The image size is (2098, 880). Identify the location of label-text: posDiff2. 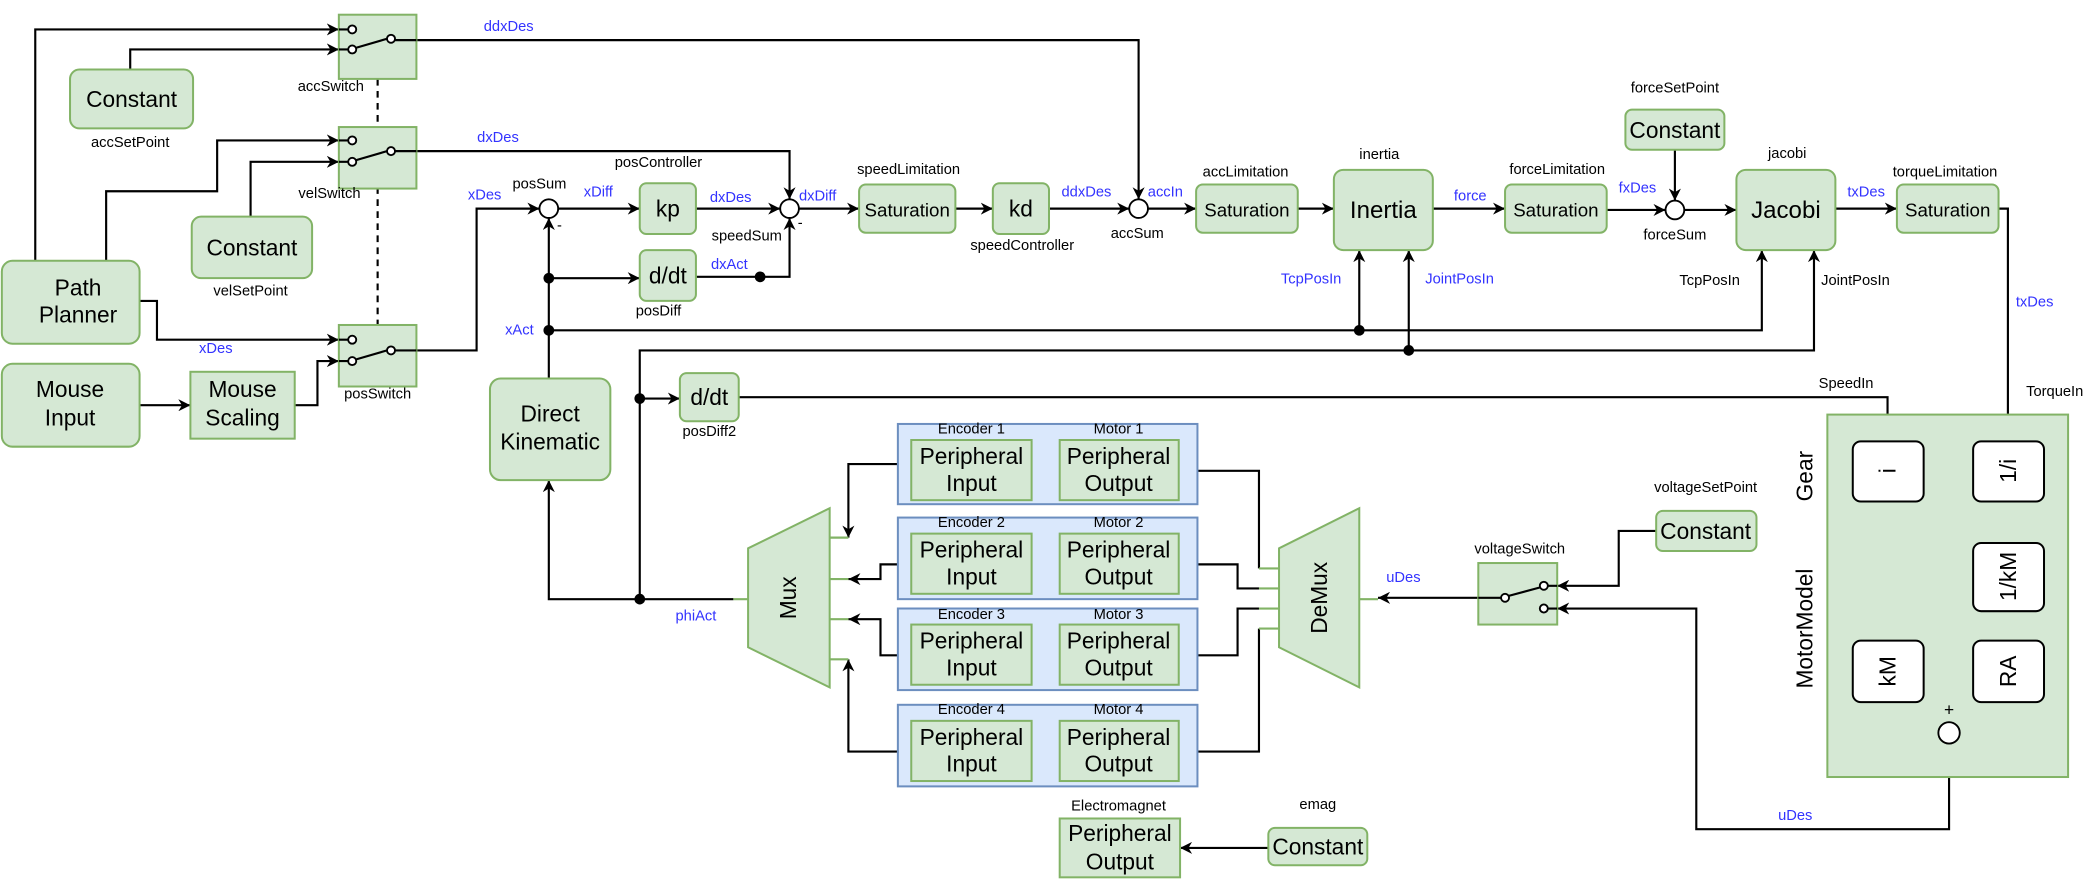
(709, 432).